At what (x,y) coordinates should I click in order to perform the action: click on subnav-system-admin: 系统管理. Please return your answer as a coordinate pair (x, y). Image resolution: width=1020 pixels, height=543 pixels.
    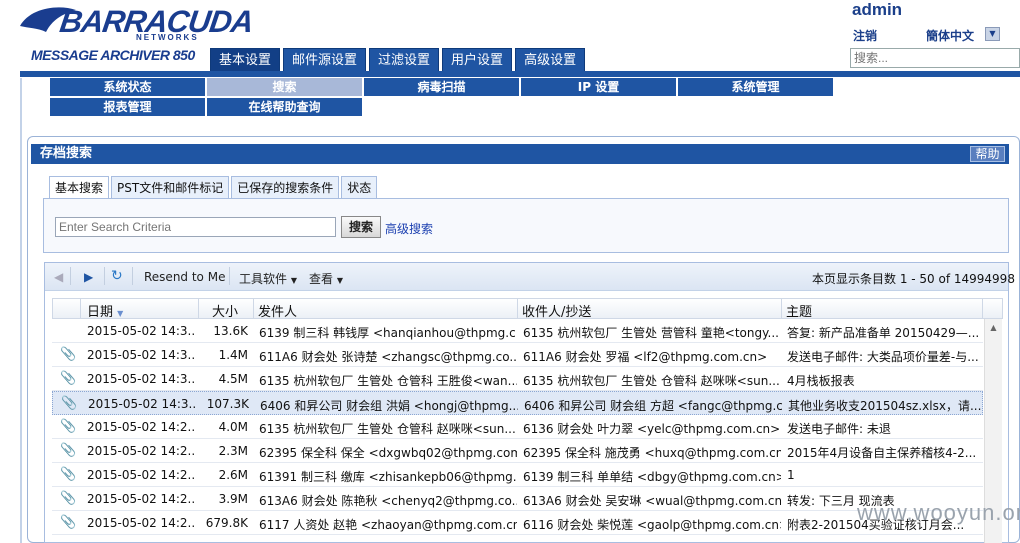
    Looking at the image, I should click on (755, 87).